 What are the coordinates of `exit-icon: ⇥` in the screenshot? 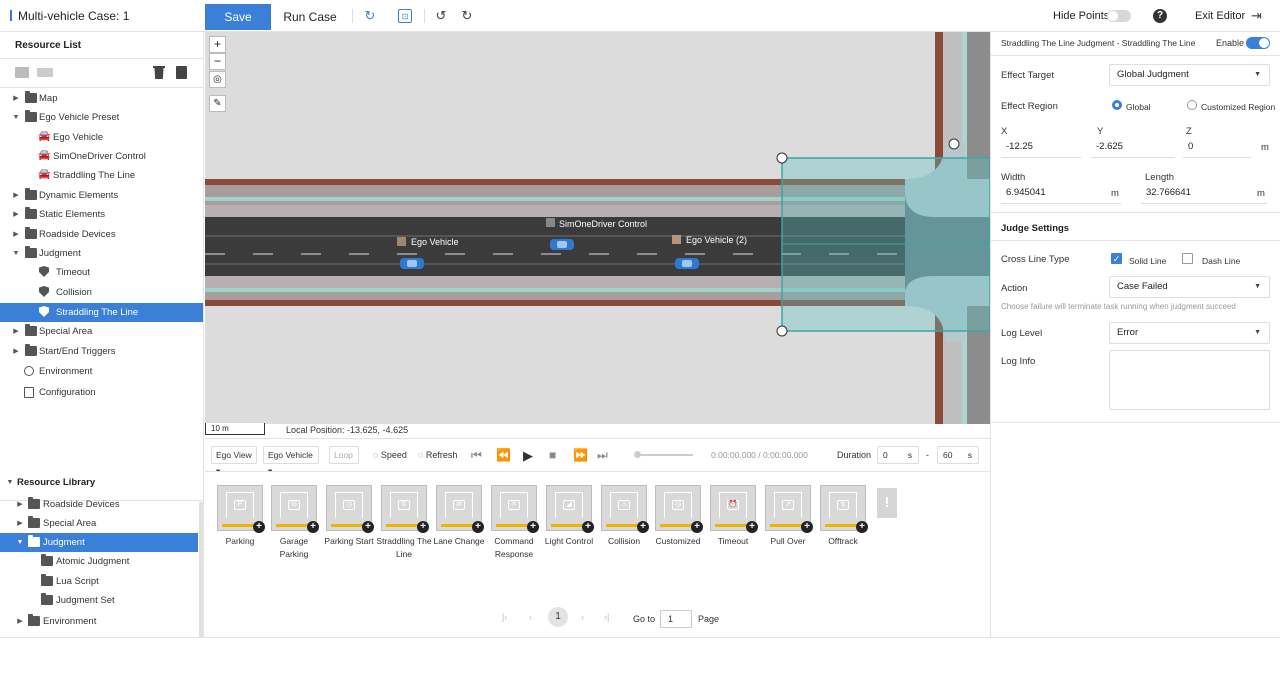 It's located at (1256, 16).